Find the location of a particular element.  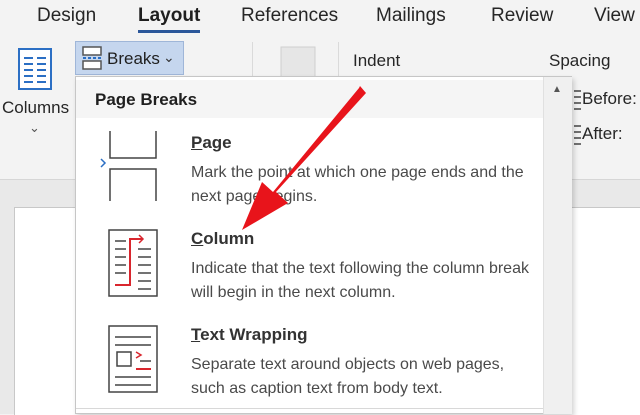

column-break-icon is located at coordinates (133, 263).